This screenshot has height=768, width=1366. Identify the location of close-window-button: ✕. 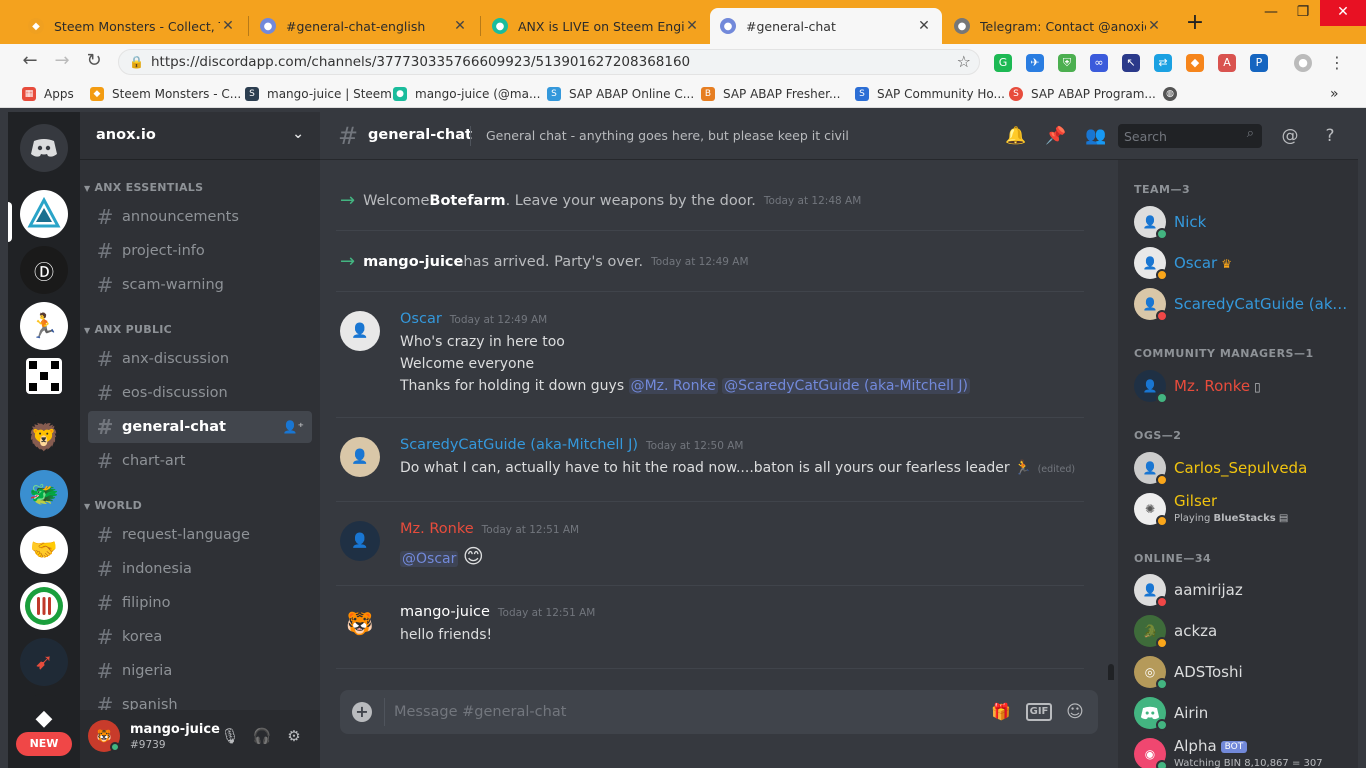
(1343, 13).